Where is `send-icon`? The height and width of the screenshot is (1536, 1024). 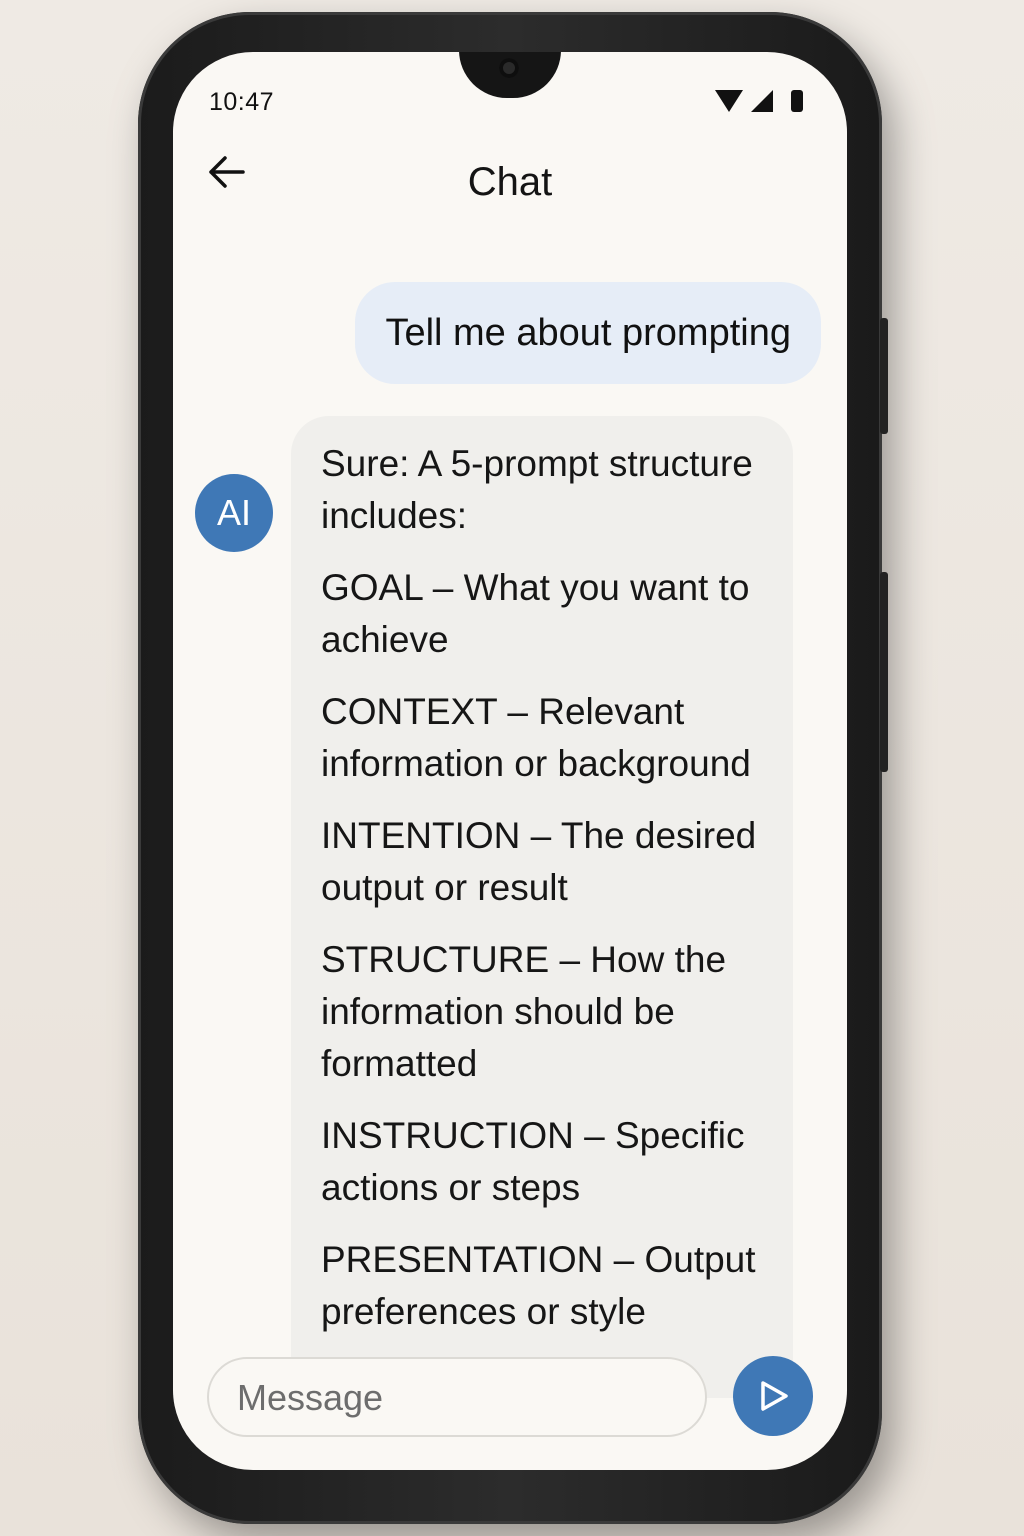
send-icon is located at coordinates (774, 1396).